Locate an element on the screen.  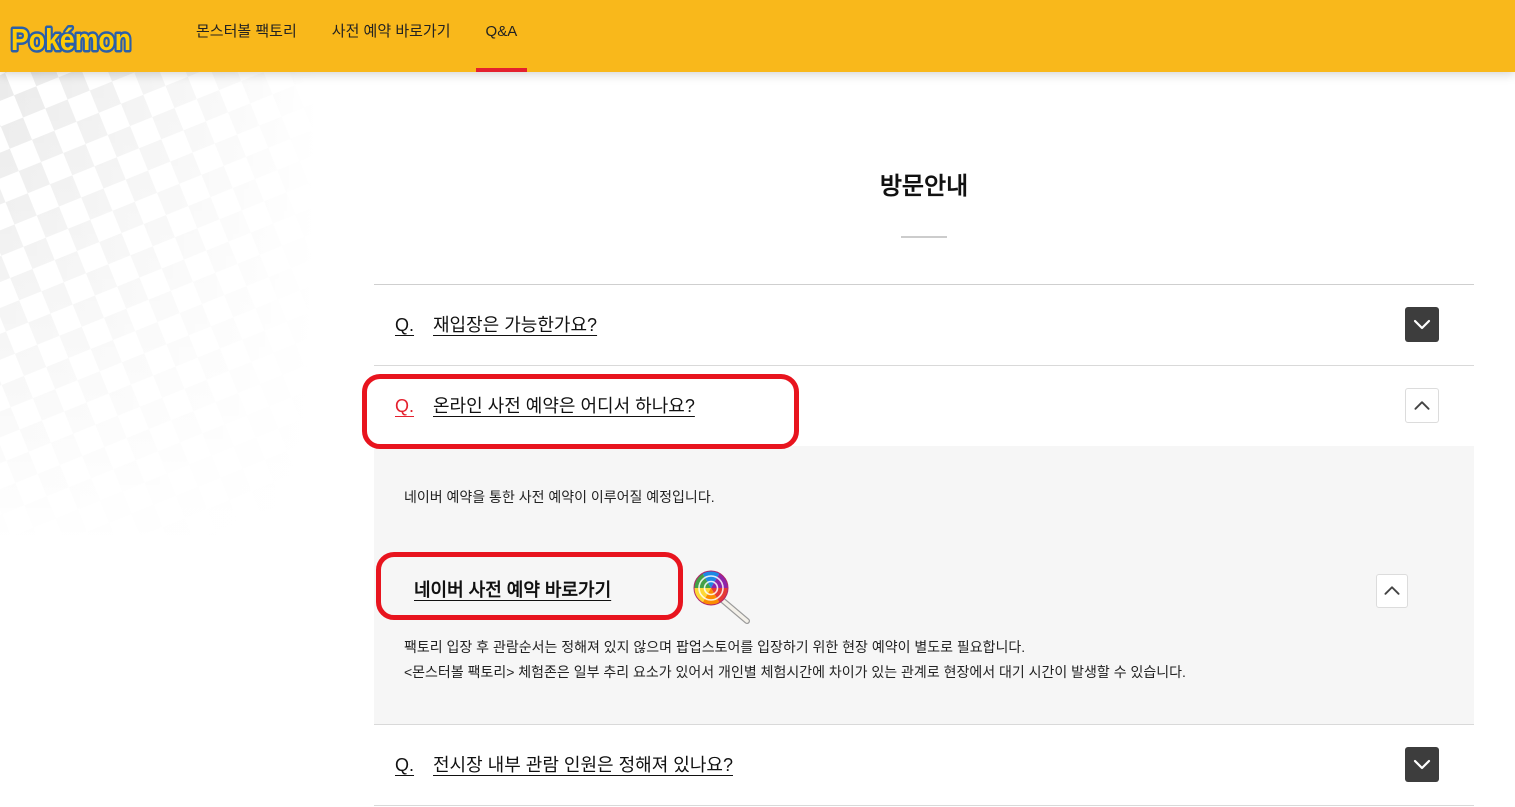
faq-question-row: Q. 재입장은 가능한가요? is located at coordinates (924, 325).